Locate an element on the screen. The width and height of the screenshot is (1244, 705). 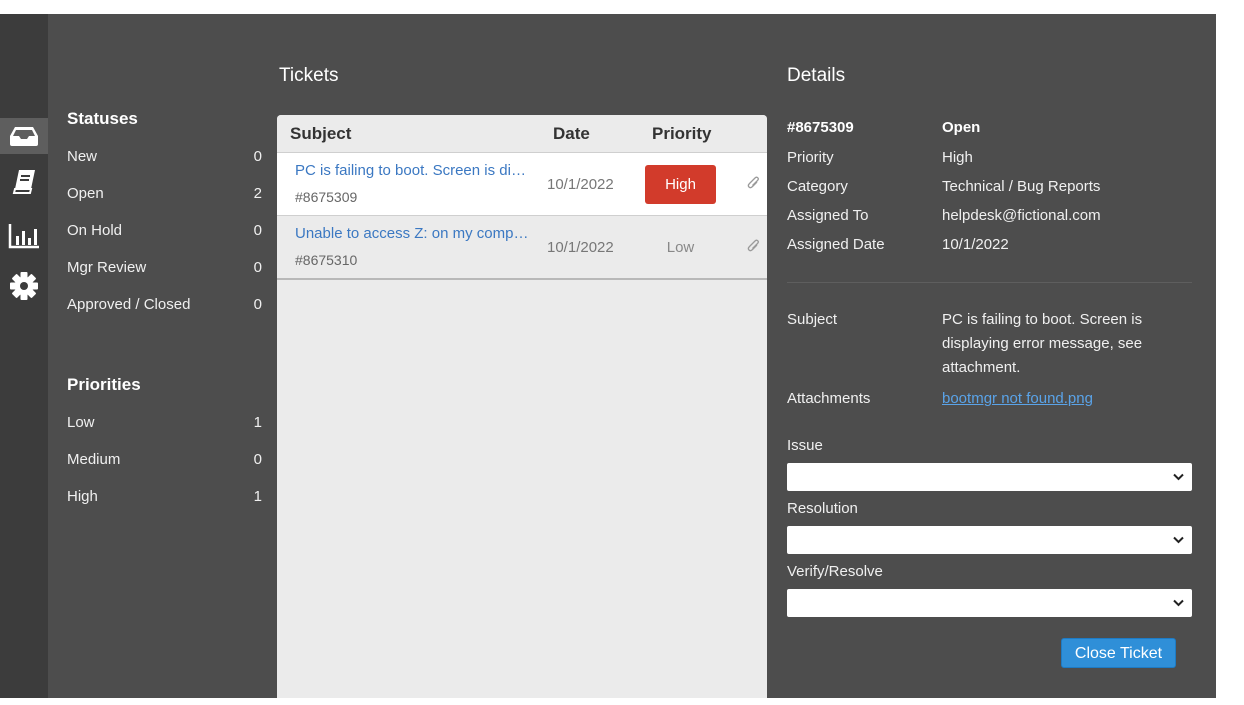
details-title: Details is located at coordinates (816, 75).